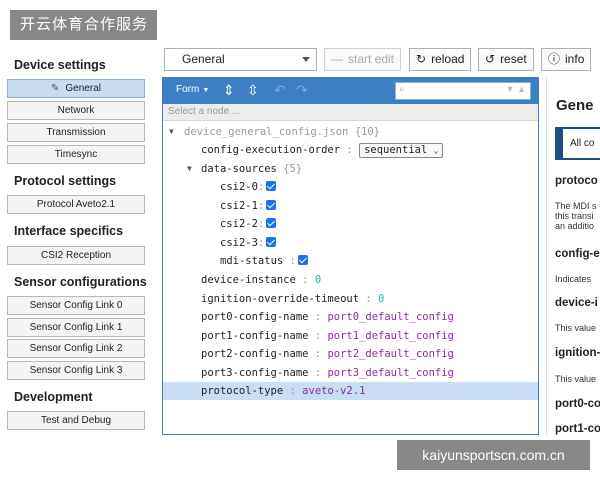 The height and width of the screenshot is (480, 600). I want to click on watermark-top: 开云体育合作服务, so click(83, 25).